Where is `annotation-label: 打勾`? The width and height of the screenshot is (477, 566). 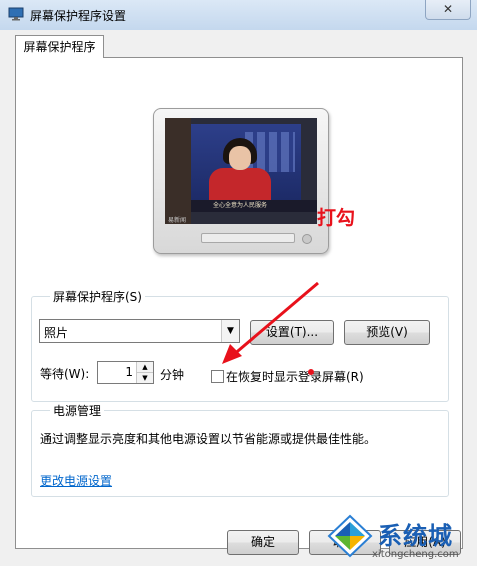 annotation-label: 打勾 is located at coordinates (336, 218).